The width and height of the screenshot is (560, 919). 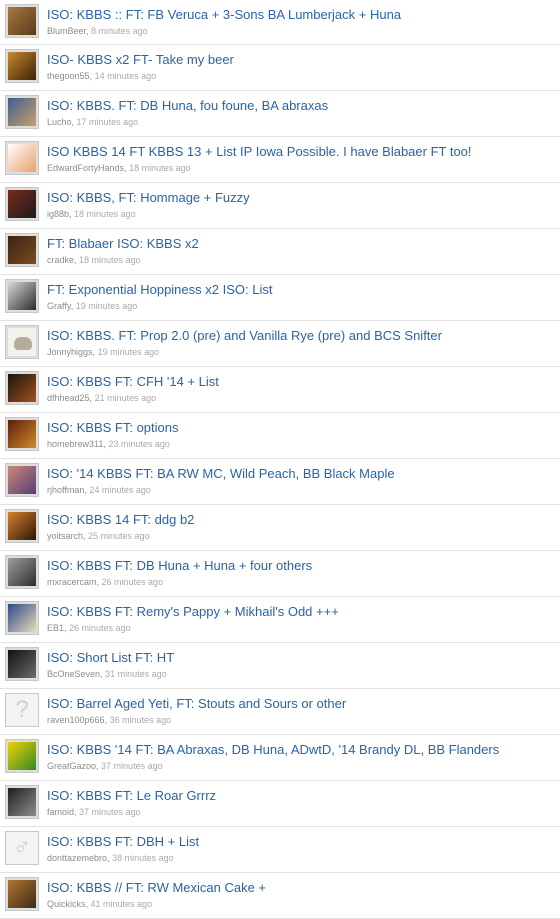 I want to click on thread-author: mxracercam, so click(x=72, y=582).